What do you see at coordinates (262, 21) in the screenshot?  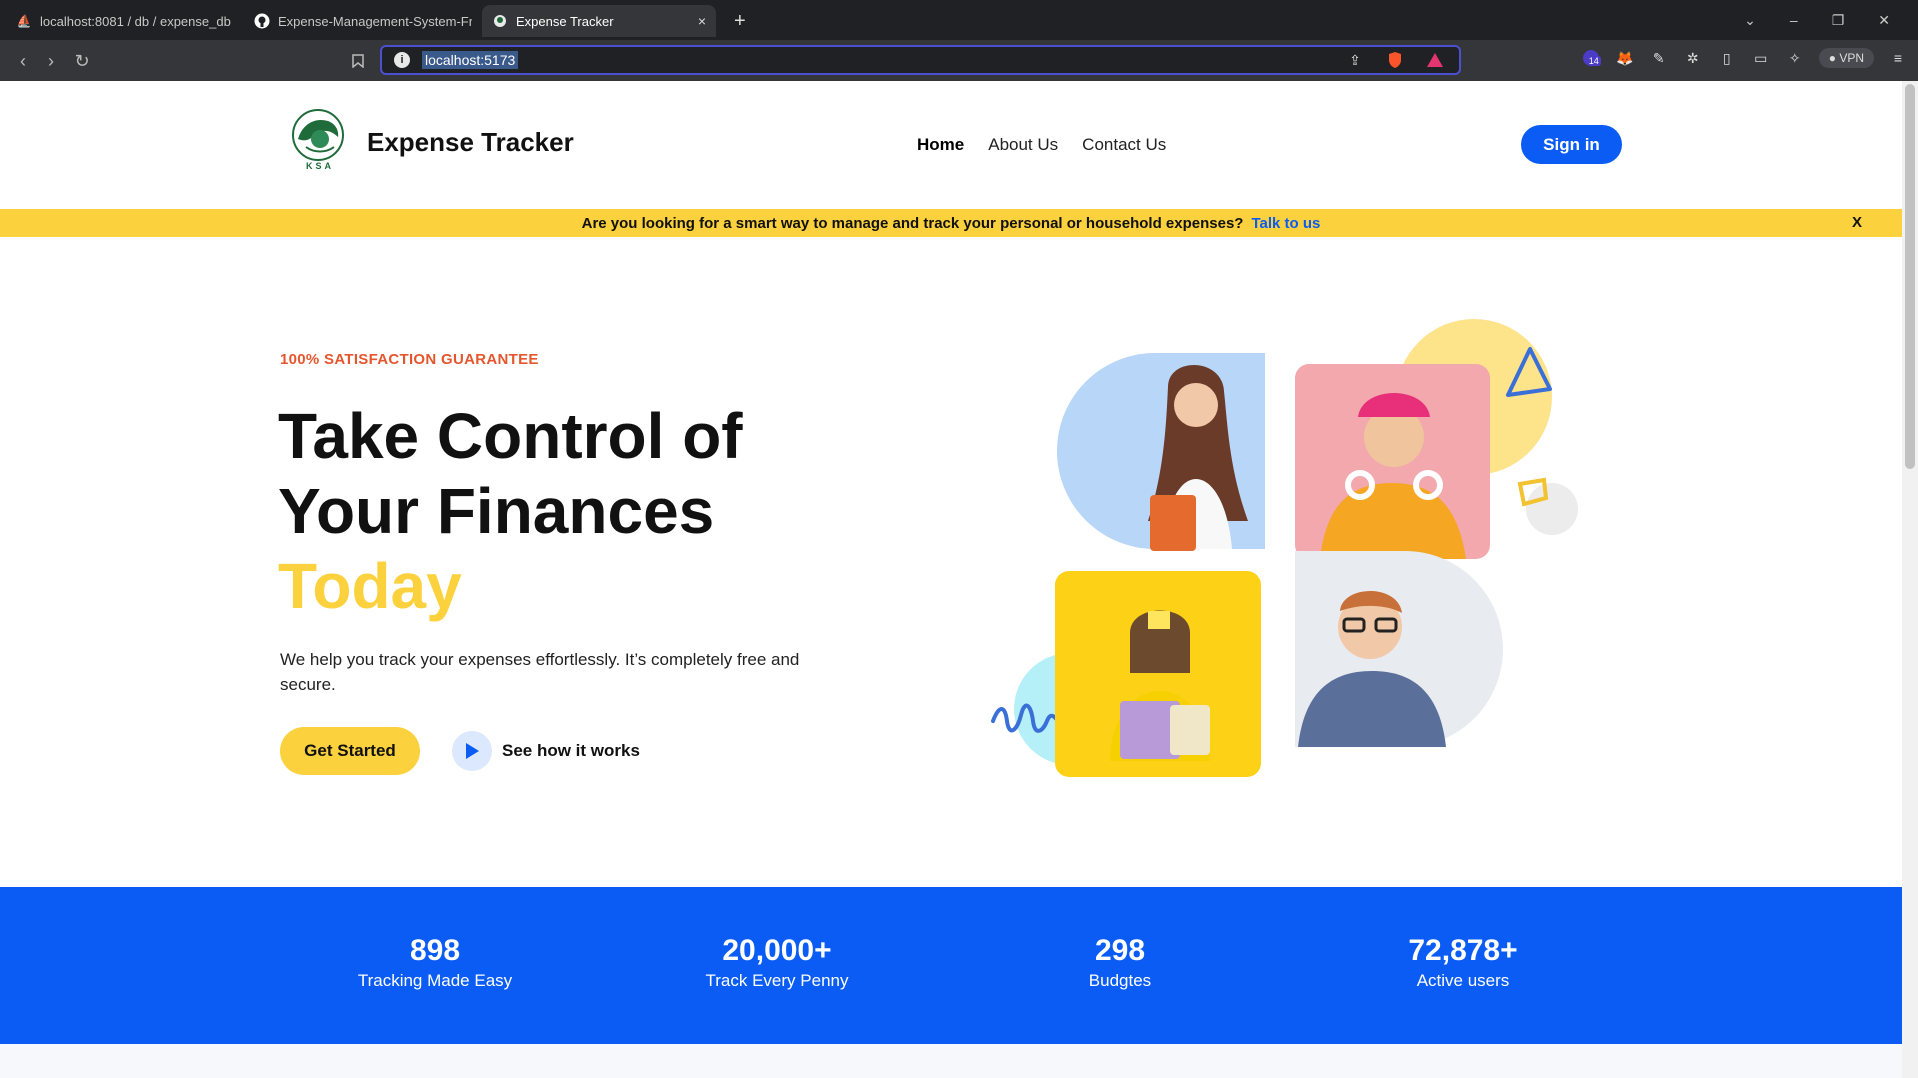 I see `github-icon` at bounding box center [262, 21].